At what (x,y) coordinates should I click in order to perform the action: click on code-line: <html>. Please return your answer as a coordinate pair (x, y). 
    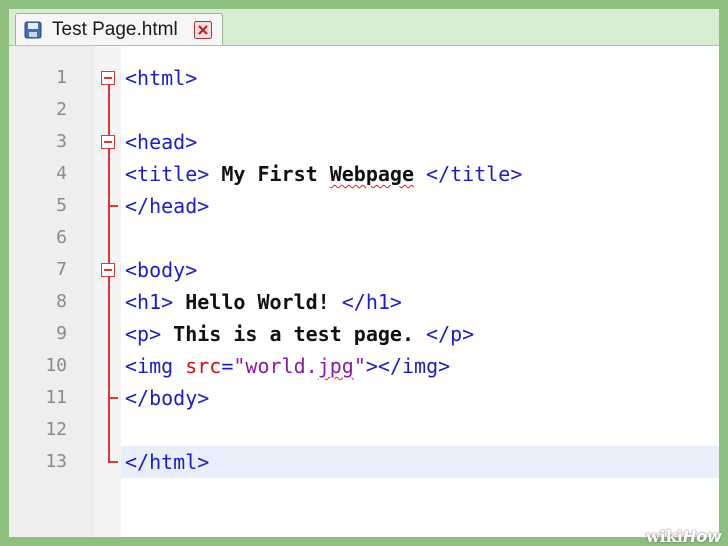
    Looking at the image, I should click on (161, 78).